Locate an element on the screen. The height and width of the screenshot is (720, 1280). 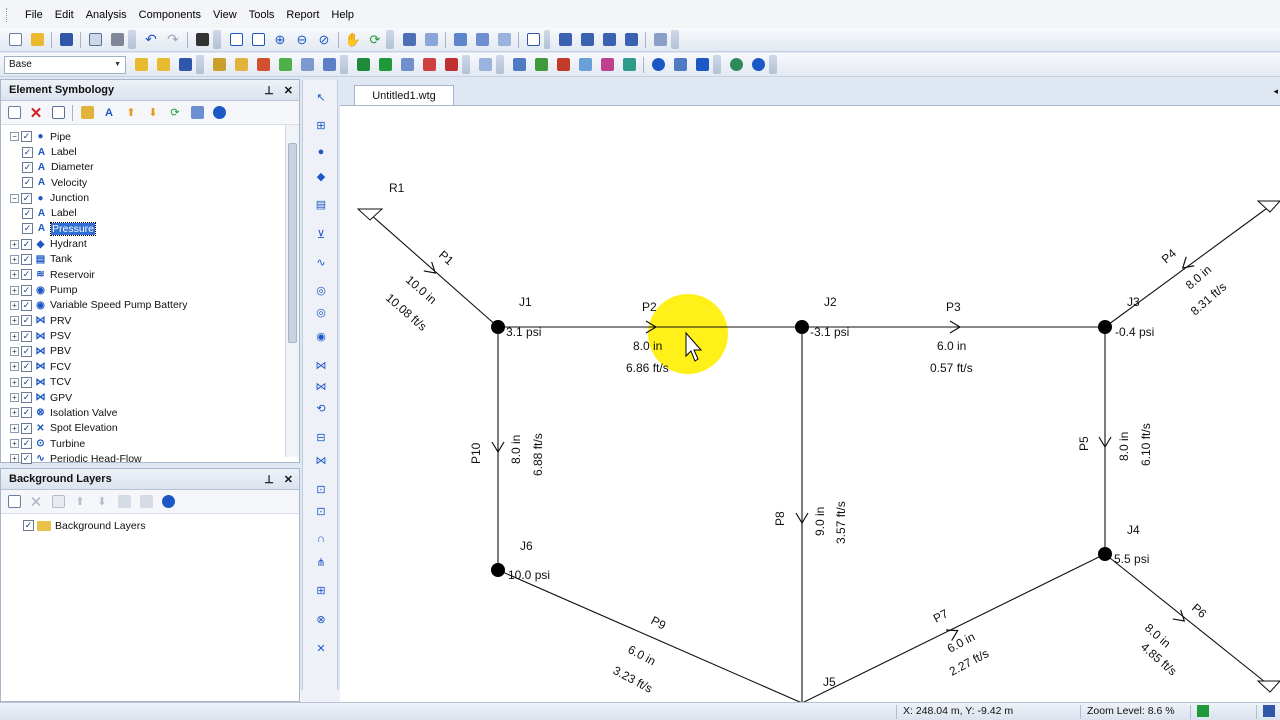
color-coding-icon is located at coordinates (631, 39).